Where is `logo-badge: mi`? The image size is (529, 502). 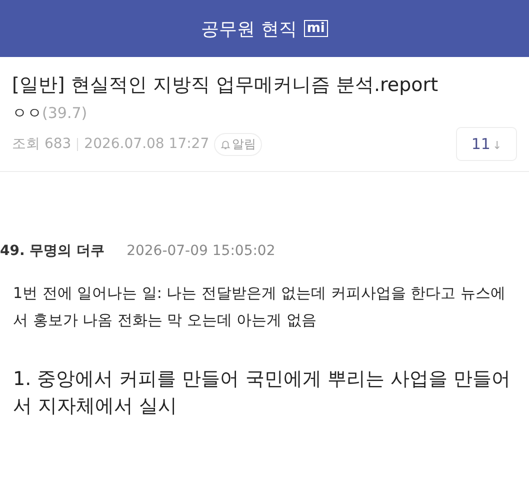 logo-badge: mi is located at coordinates (316, 28).